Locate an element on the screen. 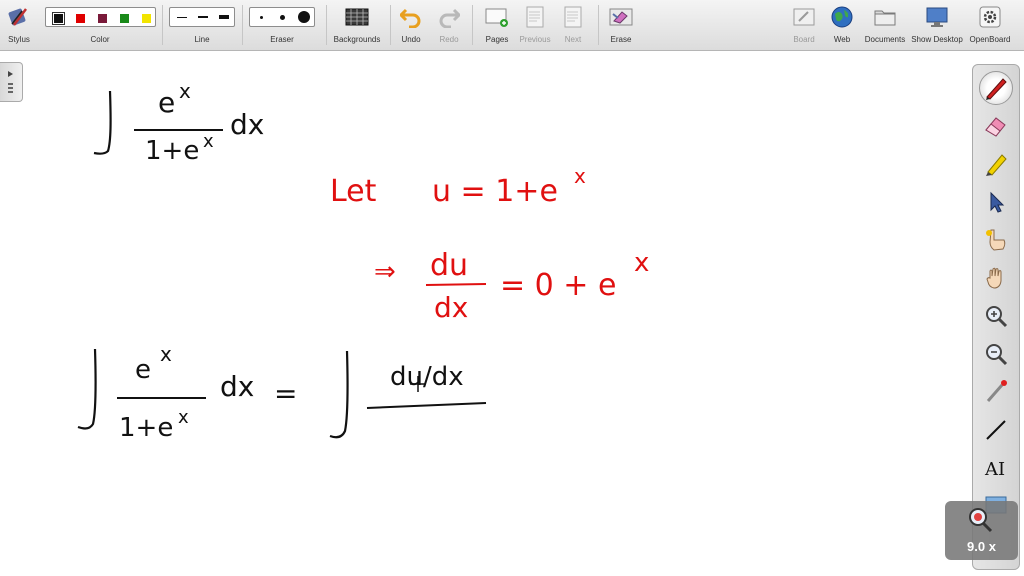  board-button: Board is located at coordinates (804, 25).